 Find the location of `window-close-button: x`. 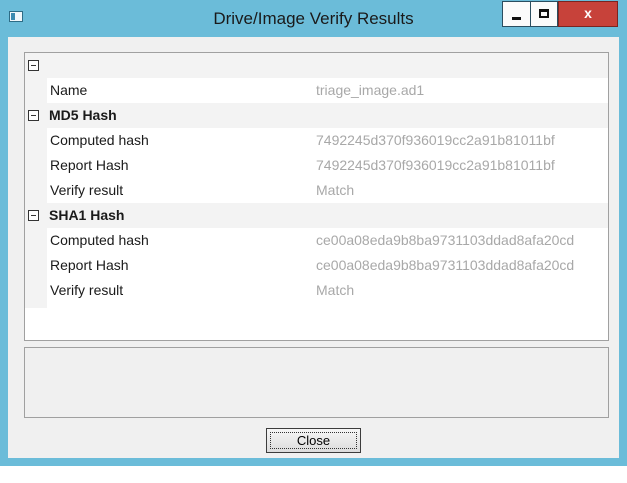

window-close-button: x is located at coordinates (588, 14).